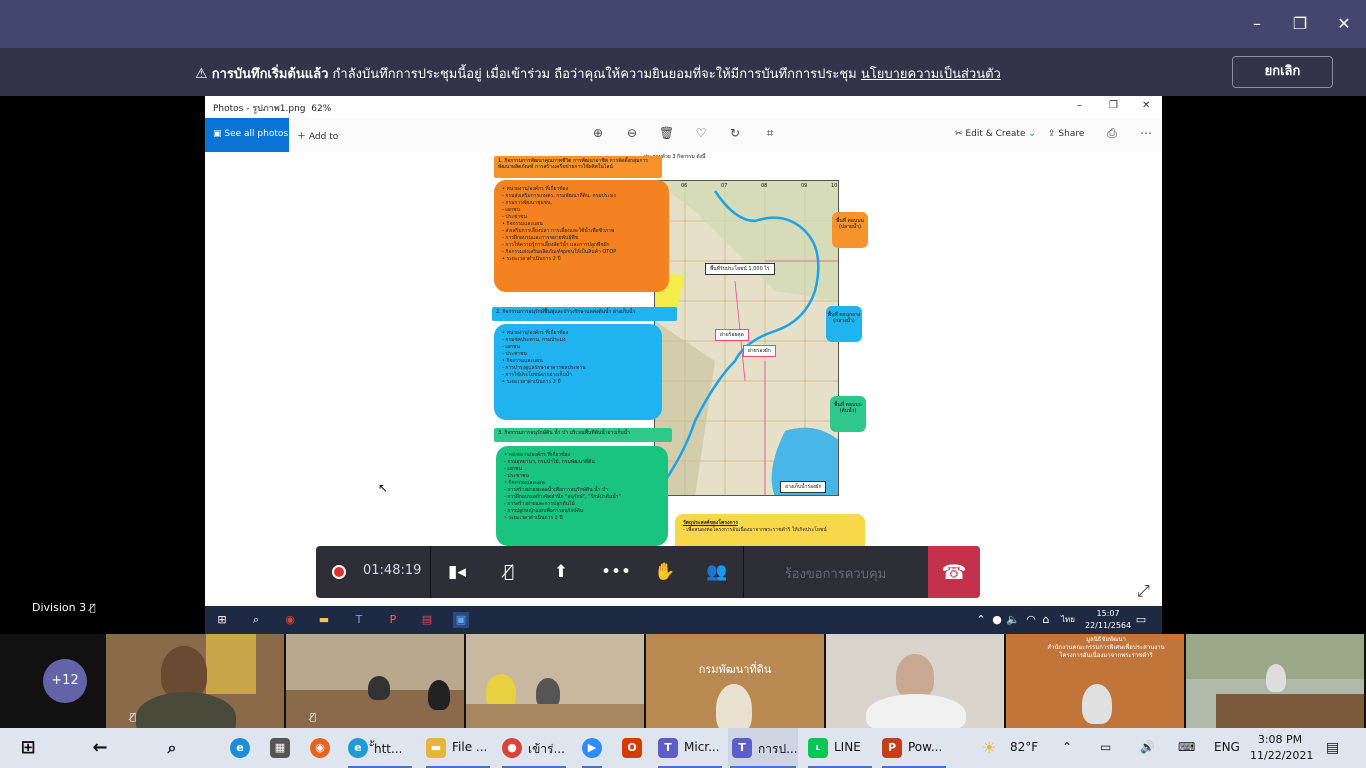 The width and height of the screenshot is (1366, 768). I want to click on rotate-icon: ↻, so click(735, 133).